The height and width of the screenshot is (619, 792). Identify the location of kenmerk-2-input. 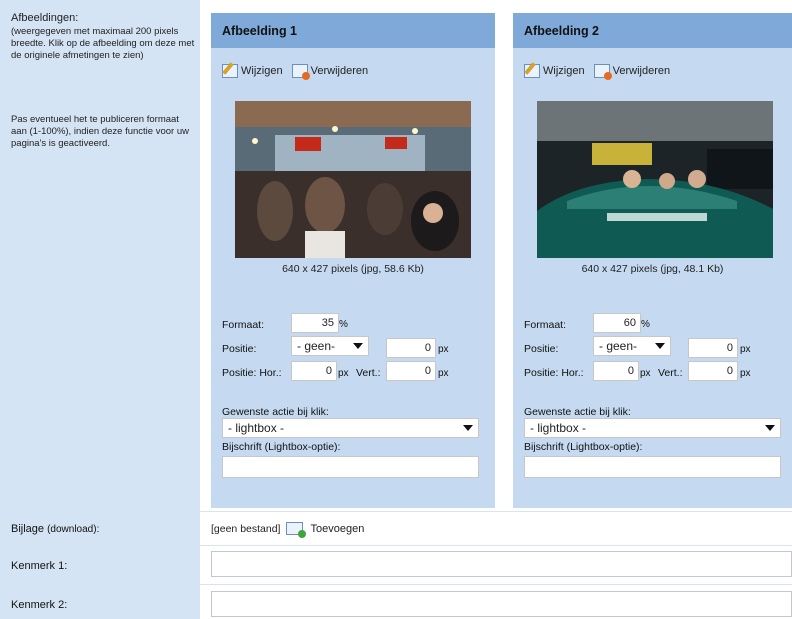
(501, 604).